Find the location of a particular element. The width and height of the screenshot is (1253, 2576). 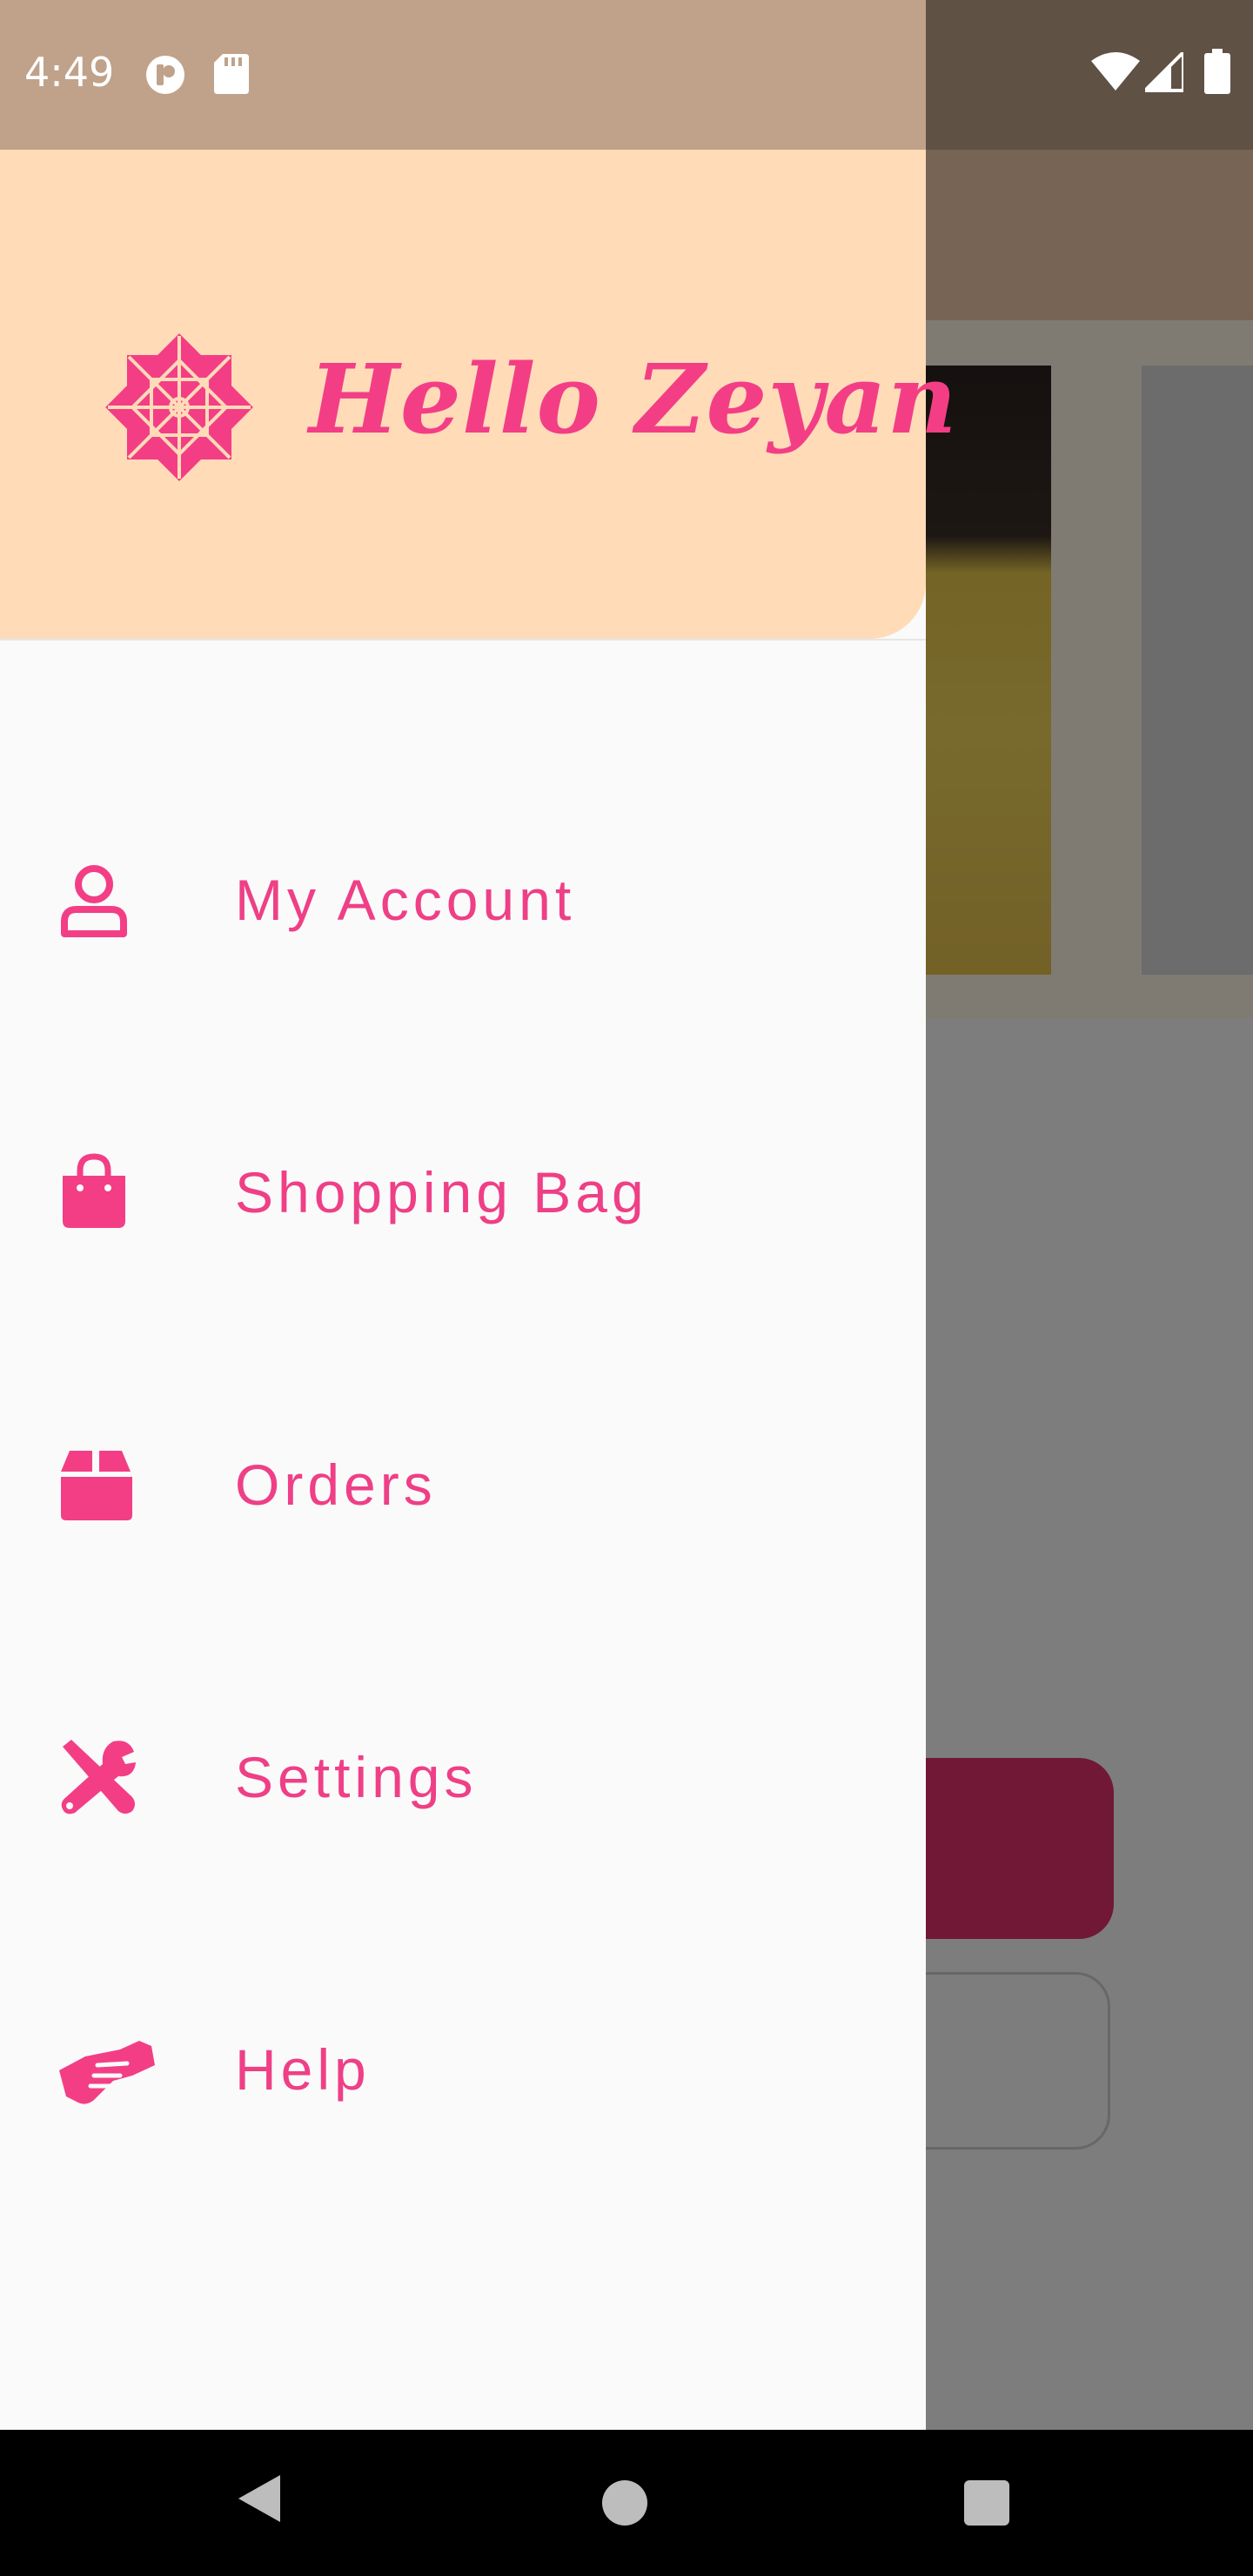

menu-item-help: Help is located at coordinates (463, 2069).